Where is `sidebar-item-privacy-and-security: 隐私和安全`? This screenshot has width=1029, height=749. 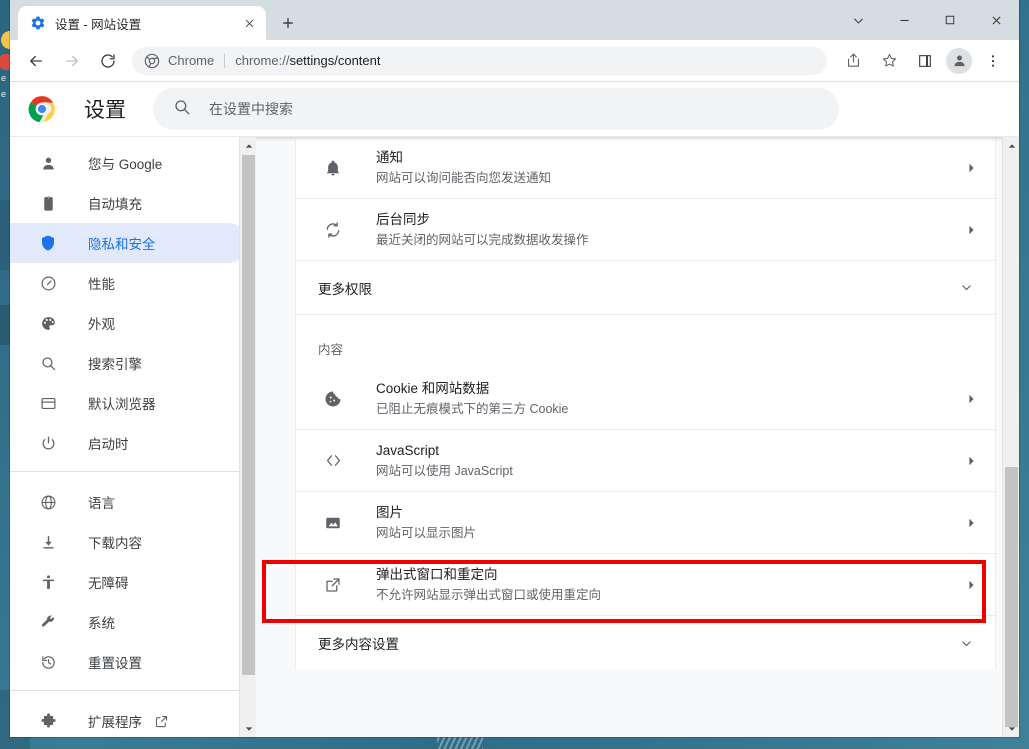 sidebar-item-privacy-and-security: 隐私和安全 is located at coordinates (129, 243).